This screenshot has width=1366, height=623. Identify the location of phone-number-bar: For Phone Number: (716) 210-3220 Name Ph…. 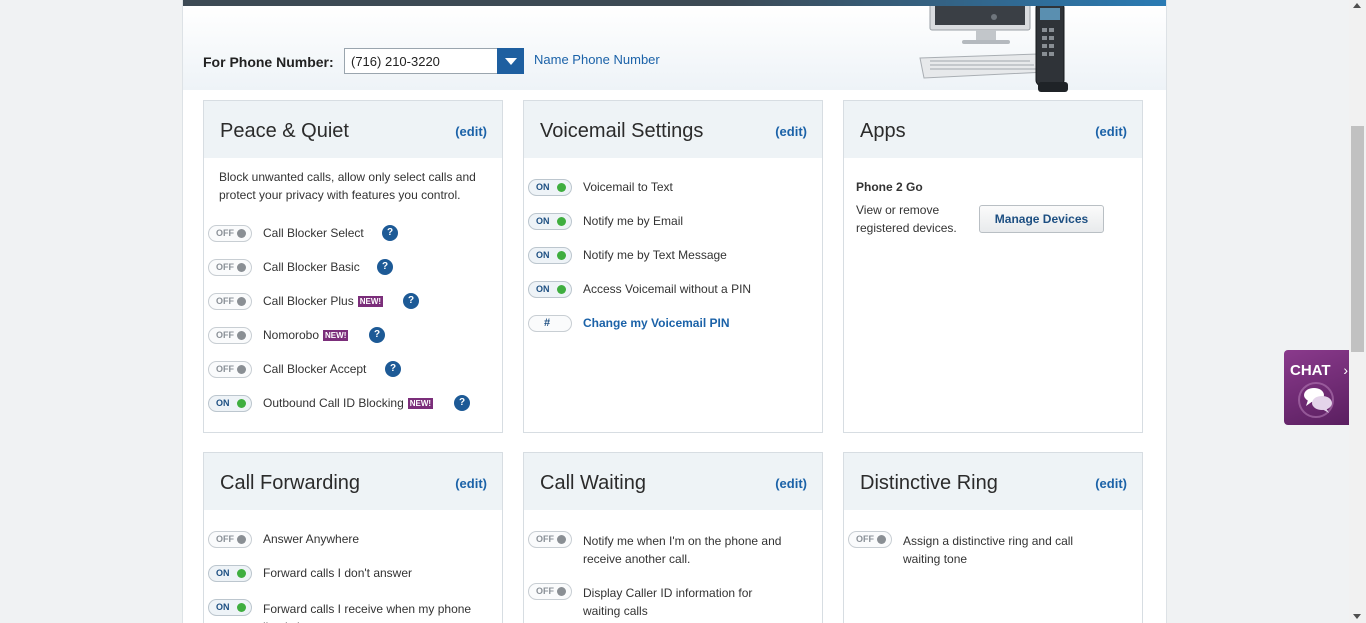
(674, 49).